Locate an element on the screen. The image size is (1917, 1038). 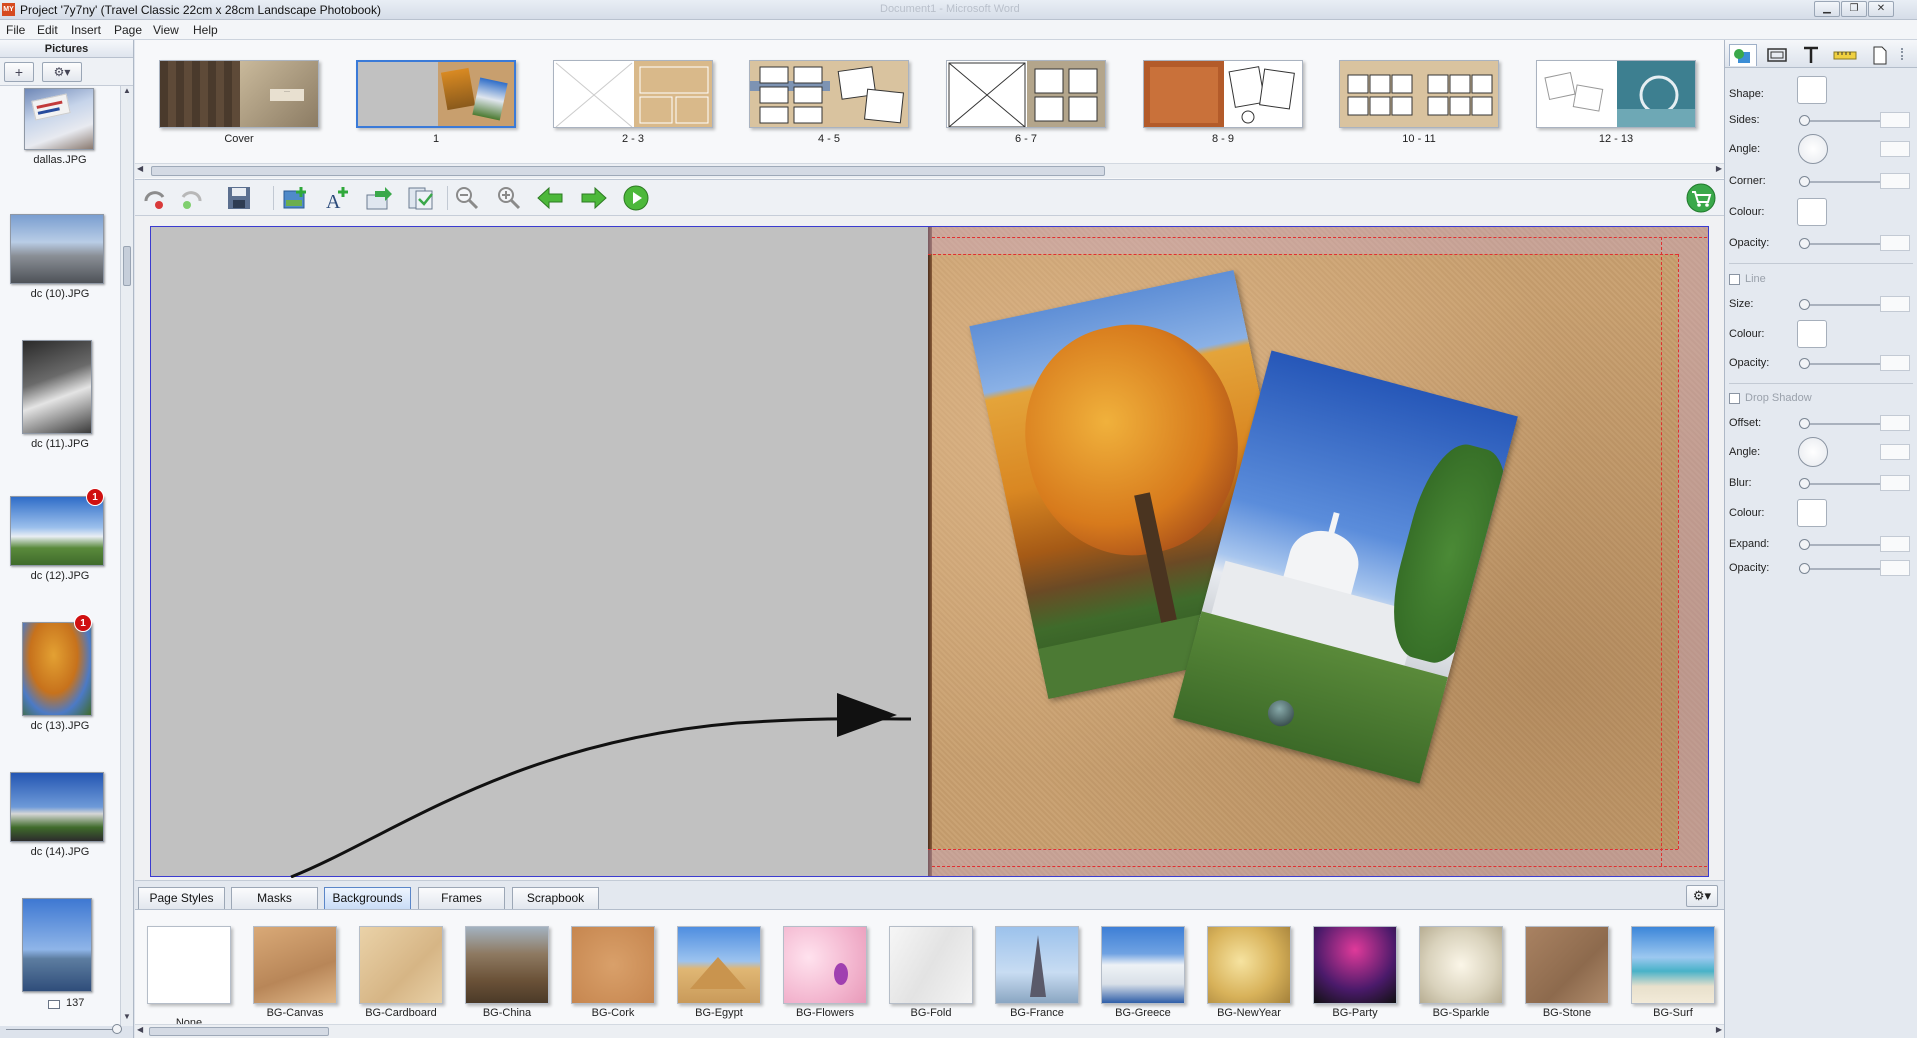
page-icon is located at coordinates (1879, 55).